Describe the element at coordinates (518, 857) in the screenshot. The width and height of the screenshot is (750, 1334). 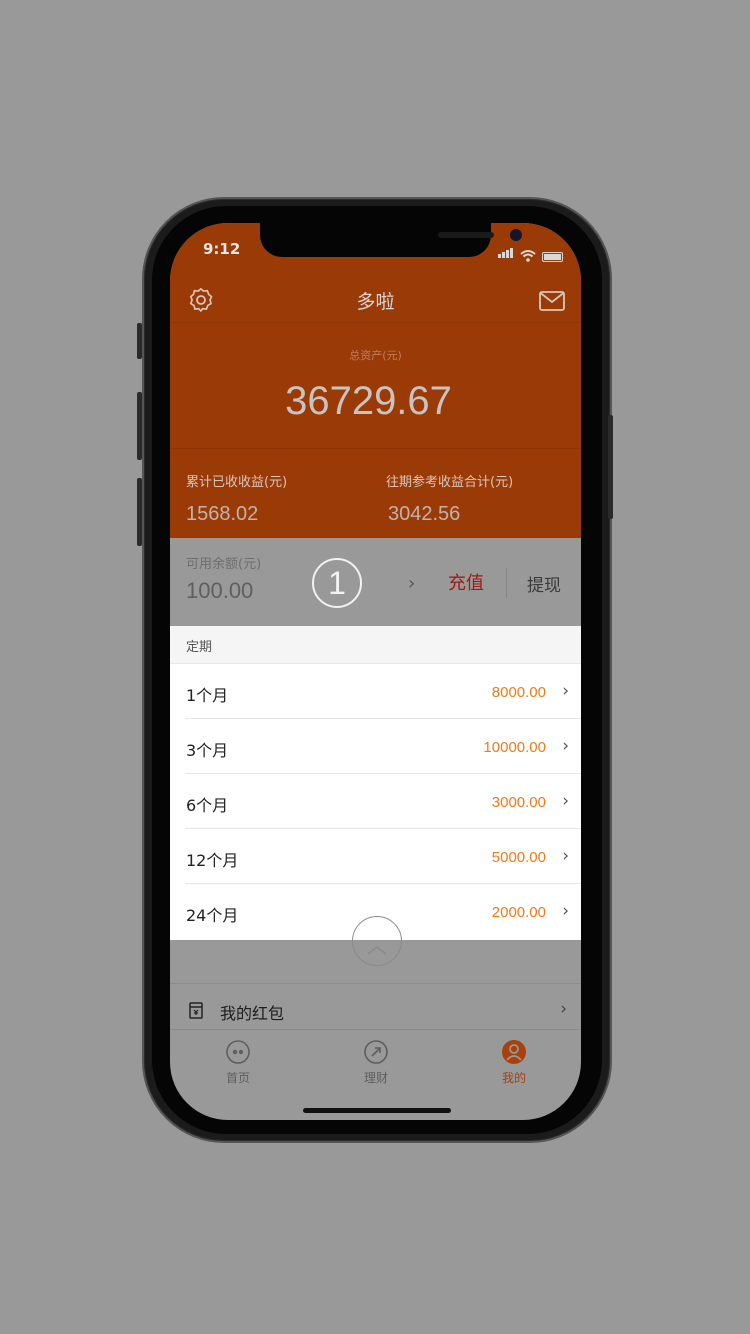
I see `term-amount: 5000.00` at that location.